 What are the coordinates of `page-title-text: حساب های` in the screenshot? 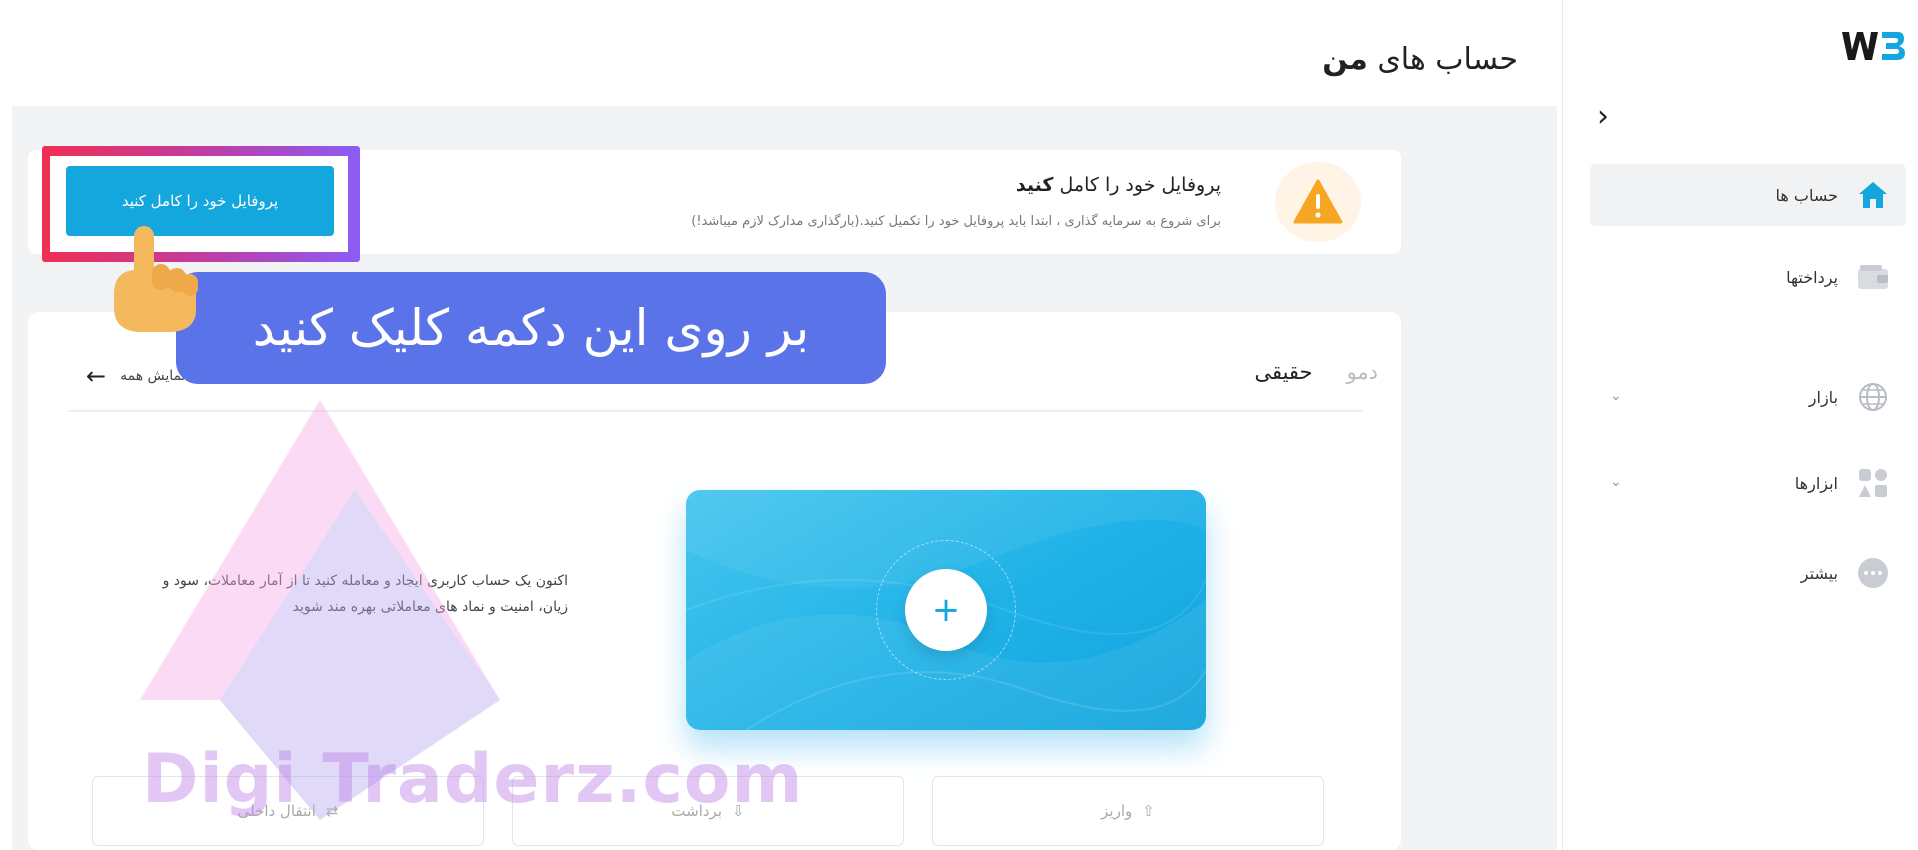 It's located at (1447, 59).